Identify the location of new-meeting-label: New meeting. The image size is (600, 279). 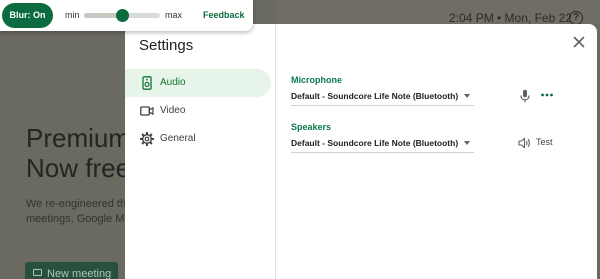
(79, 273).